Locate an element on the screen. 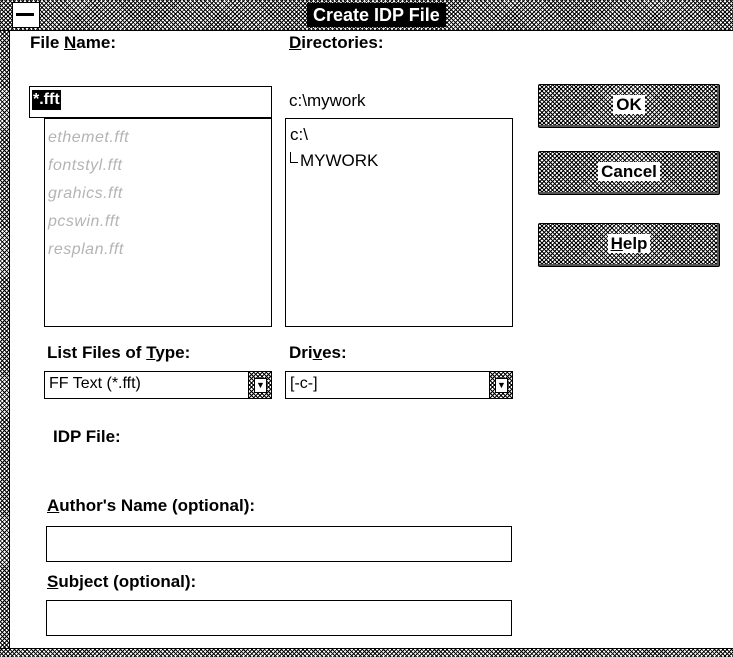 The image size is (733, 657). help-button: Help is located at coordinates (629, 245).